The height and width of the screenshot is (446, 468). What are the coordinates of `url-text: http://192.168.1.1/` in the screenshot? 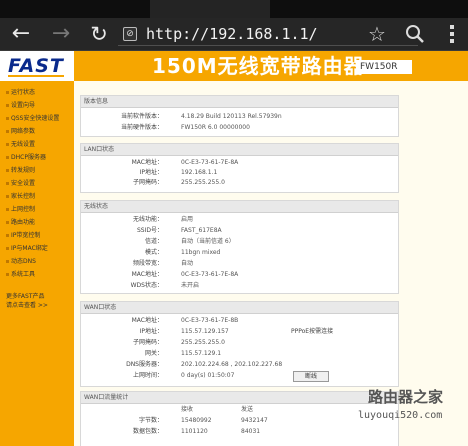 It's located at (232, 34).